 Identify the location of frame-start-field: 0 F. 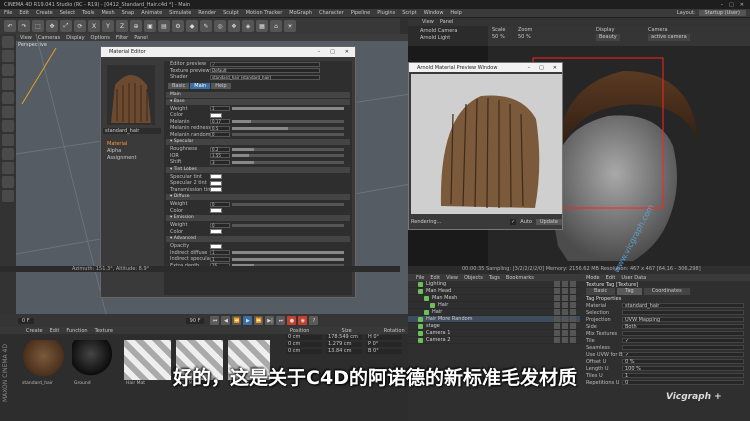
(26, 320).